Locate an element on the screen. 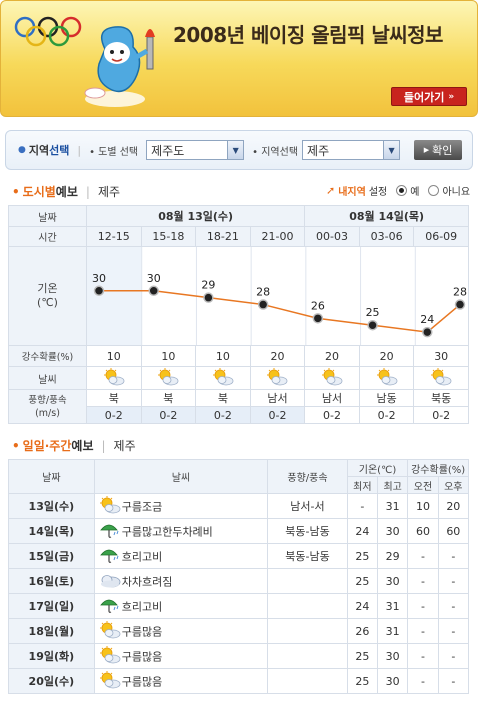 The height and width of the screenshot is (706, 478). weekly-day: 13일(수) is located at coordinates (51, 506).